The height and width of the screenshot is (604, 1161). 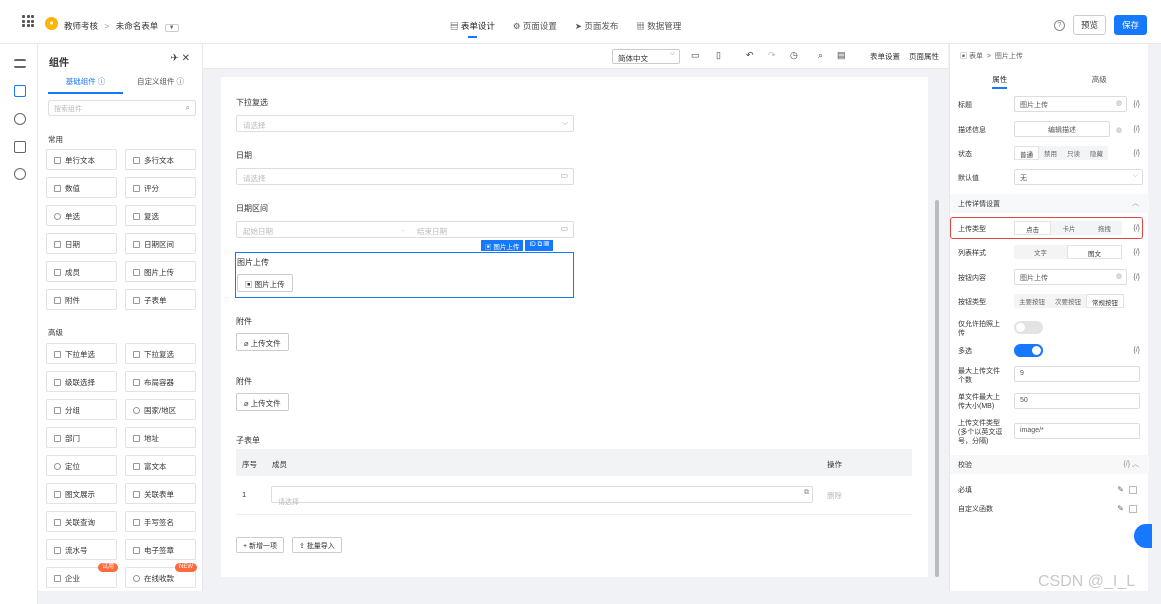 What do you see at coordinates (160, 437) in the screenshot?
I see `component-item: 地址` at bounding box center [160, 437].